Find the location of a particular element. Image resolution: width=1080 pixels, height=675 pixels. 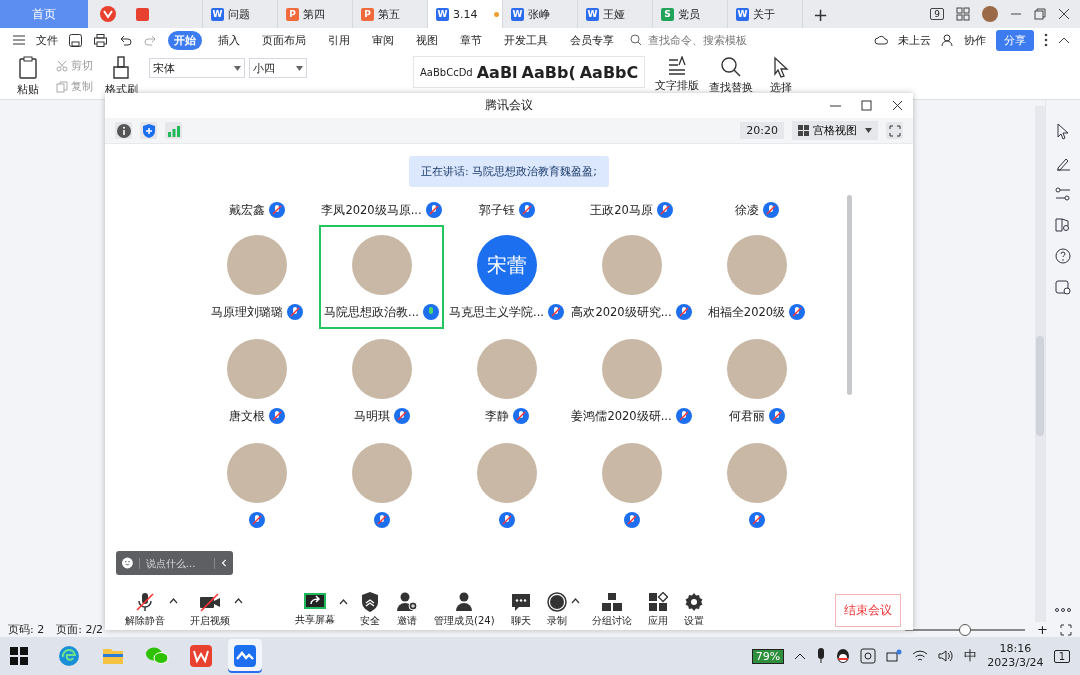

participant-tile: 马明琪 is located at coordinates (381, 381).